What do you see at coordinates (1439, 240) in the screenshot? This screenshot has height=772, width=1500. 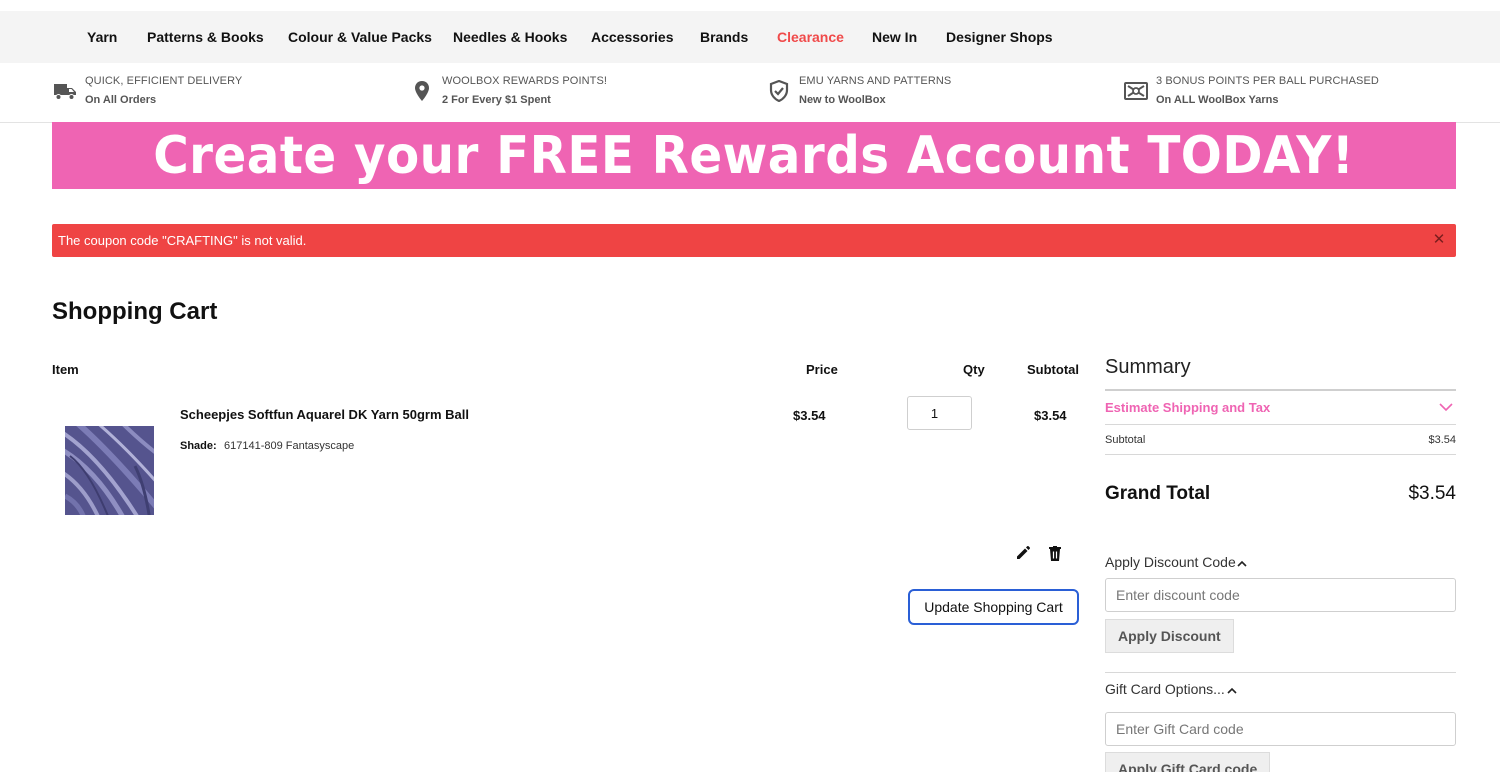 I see `close-icon: ✕` at bounding box center [1439, 240].